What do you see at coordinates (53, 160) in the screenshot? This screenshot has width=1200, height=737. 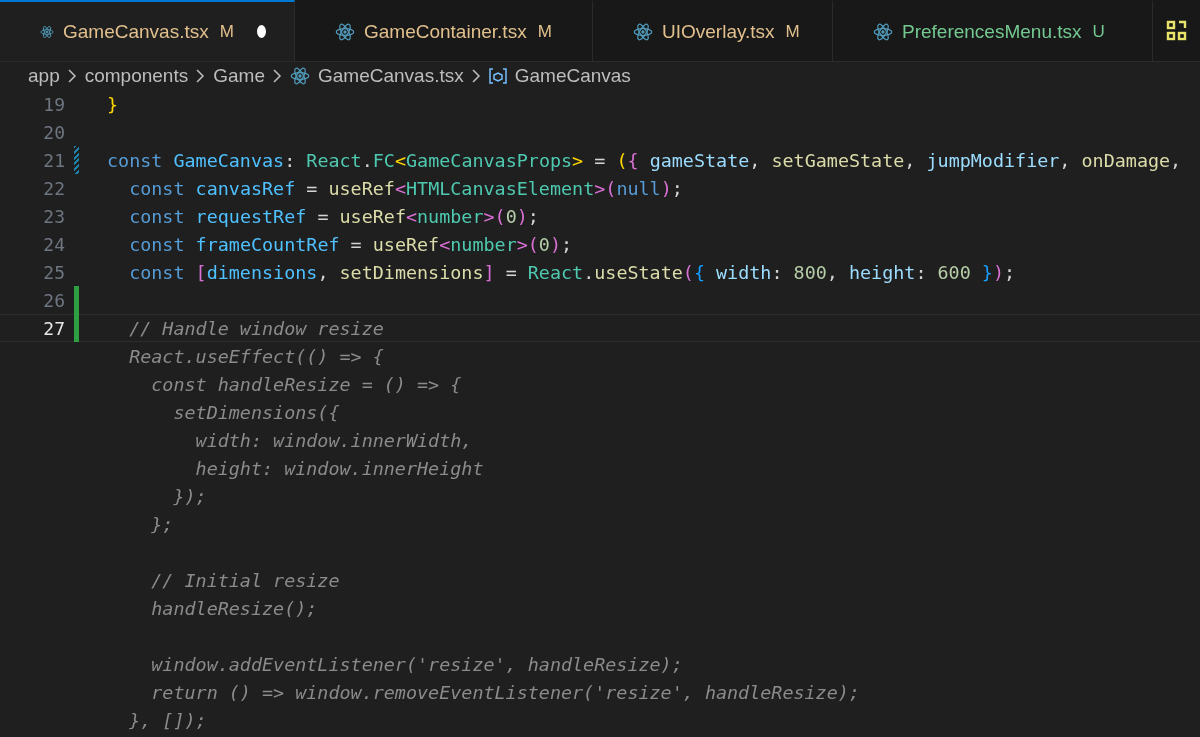 I see `line-number: 21` at bounding box center [53, 160].